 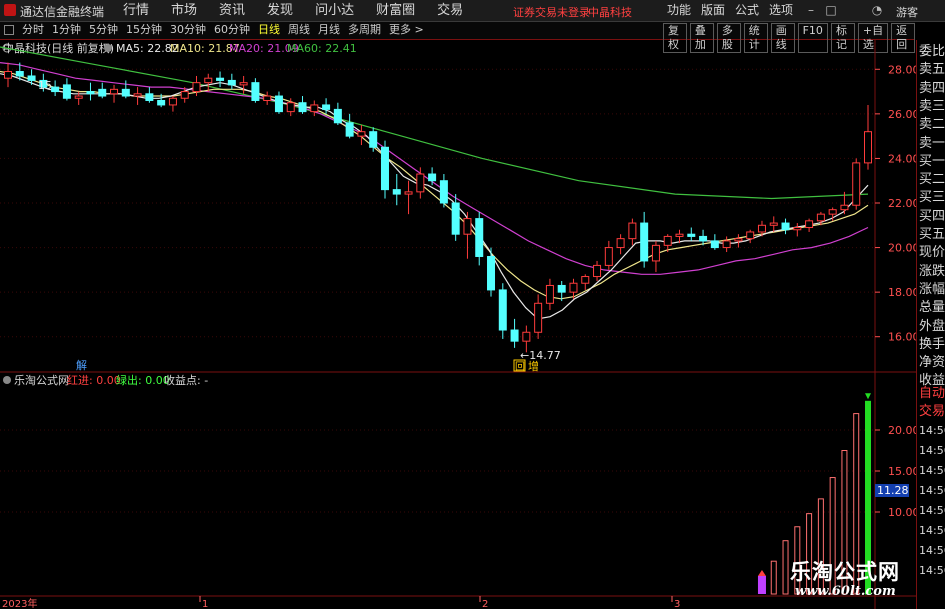 I want to click on quote-field-label: 涨跌, so click(x=932, y=271).